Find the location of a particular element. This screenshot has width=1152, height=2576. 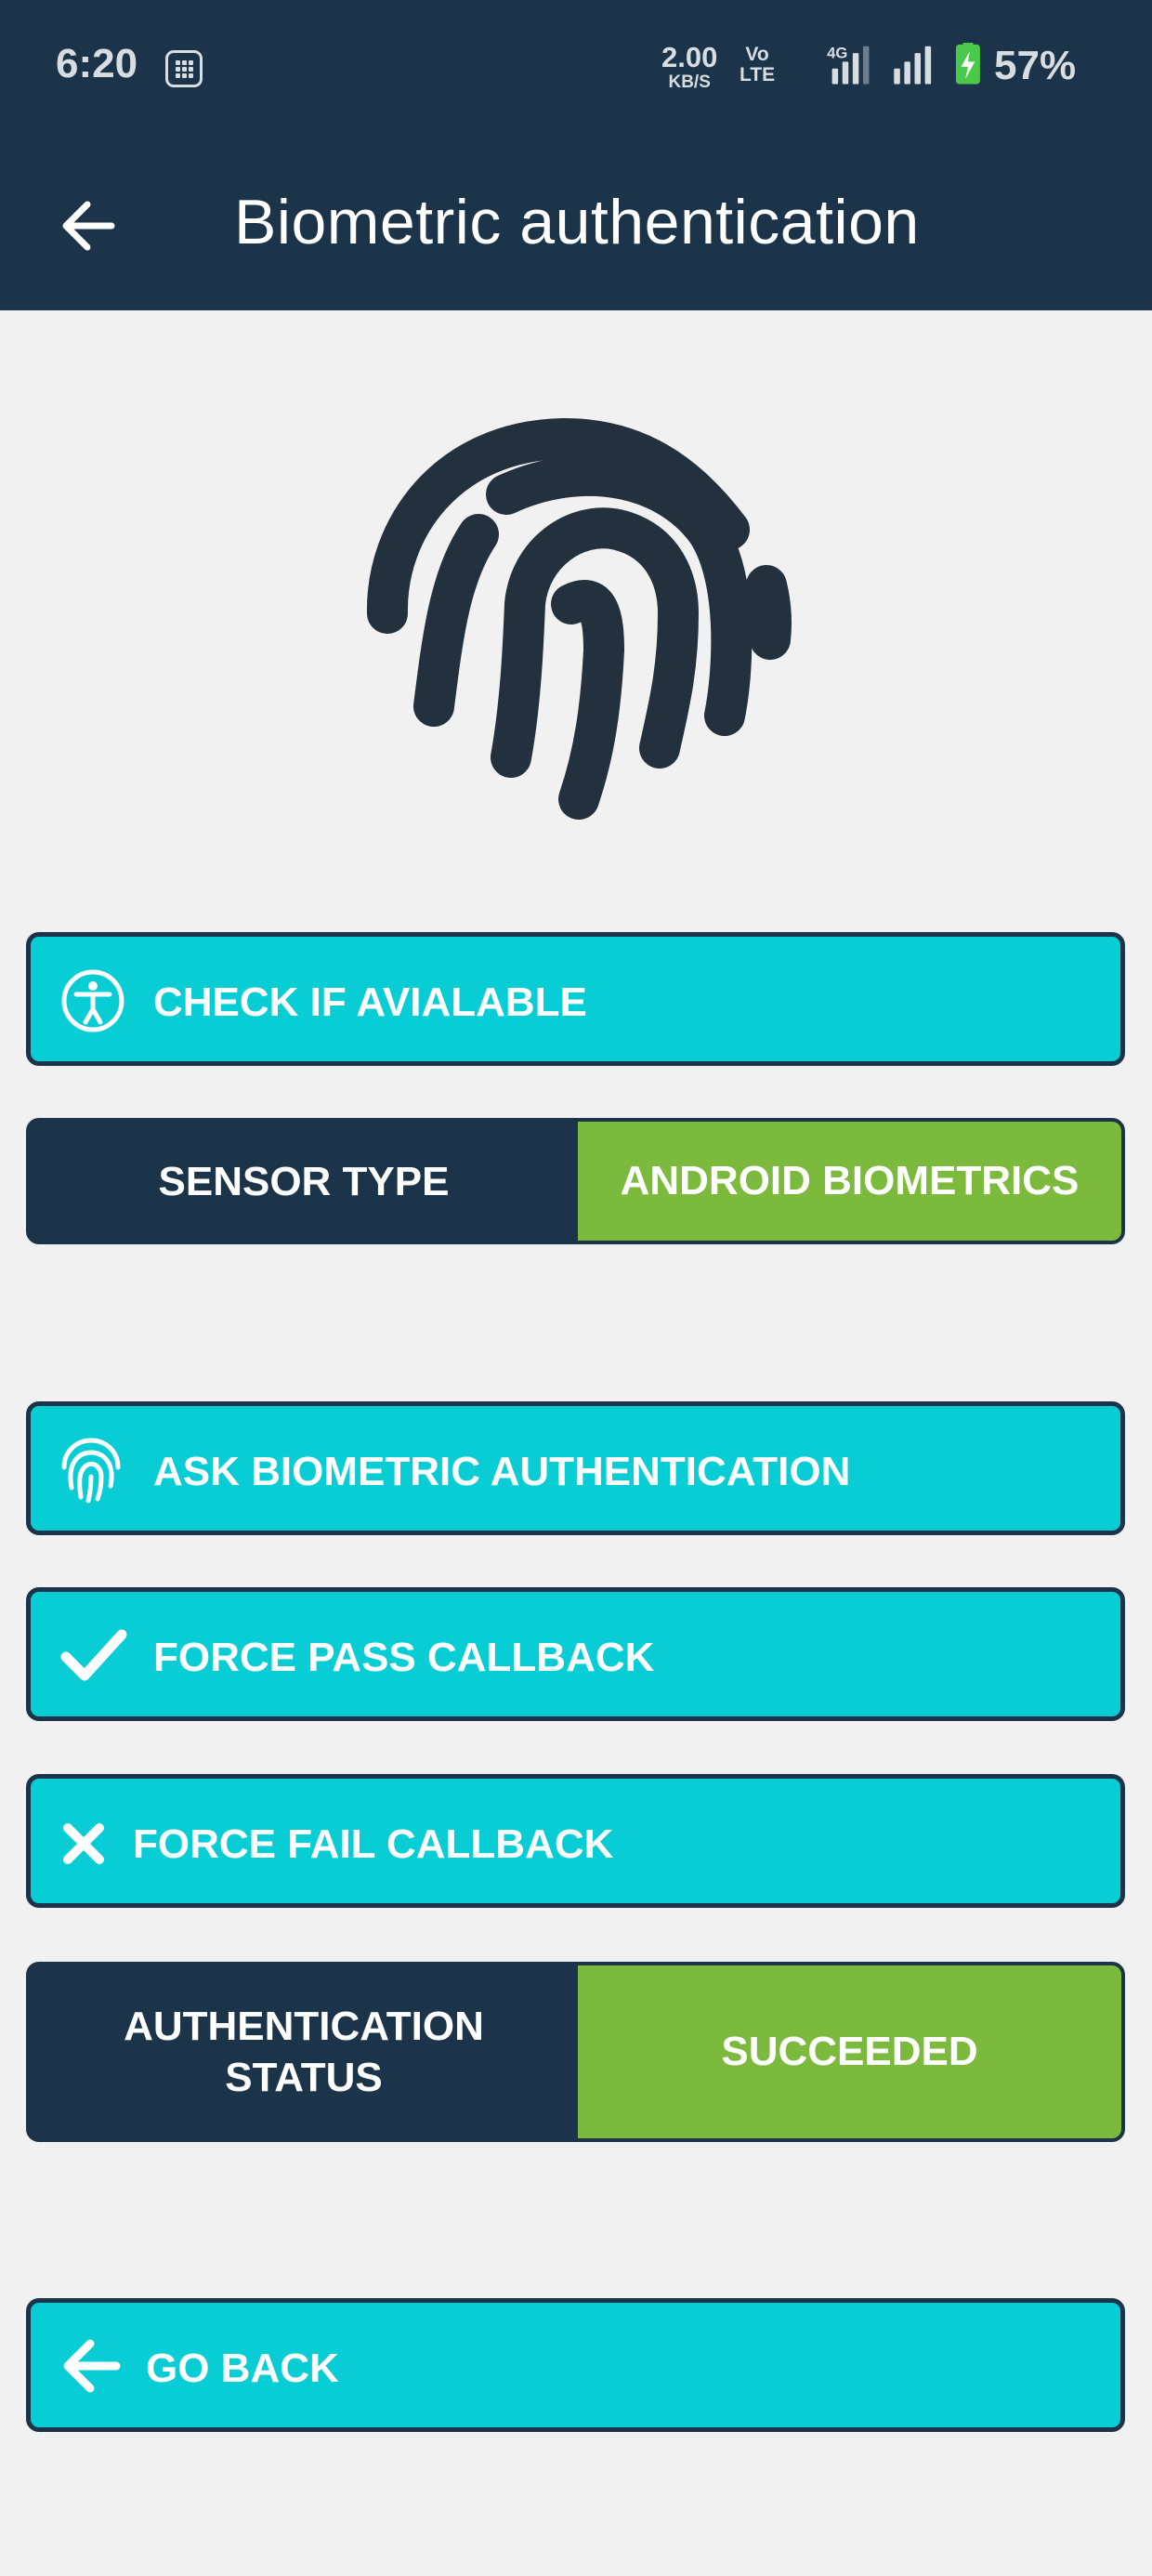

battery-percent: 57% is located at coordinates (1035, 65).